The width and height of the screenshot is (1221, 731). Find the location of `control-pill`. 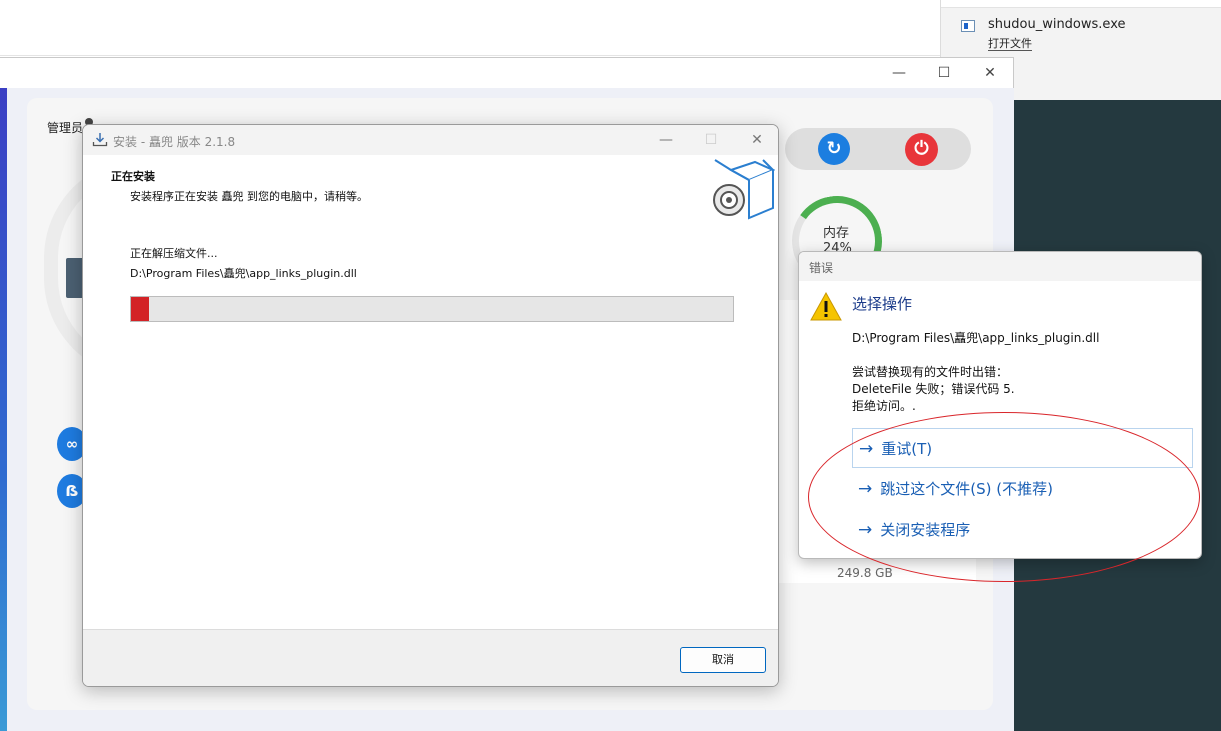

control-pill is located at coordinates (878, 149).